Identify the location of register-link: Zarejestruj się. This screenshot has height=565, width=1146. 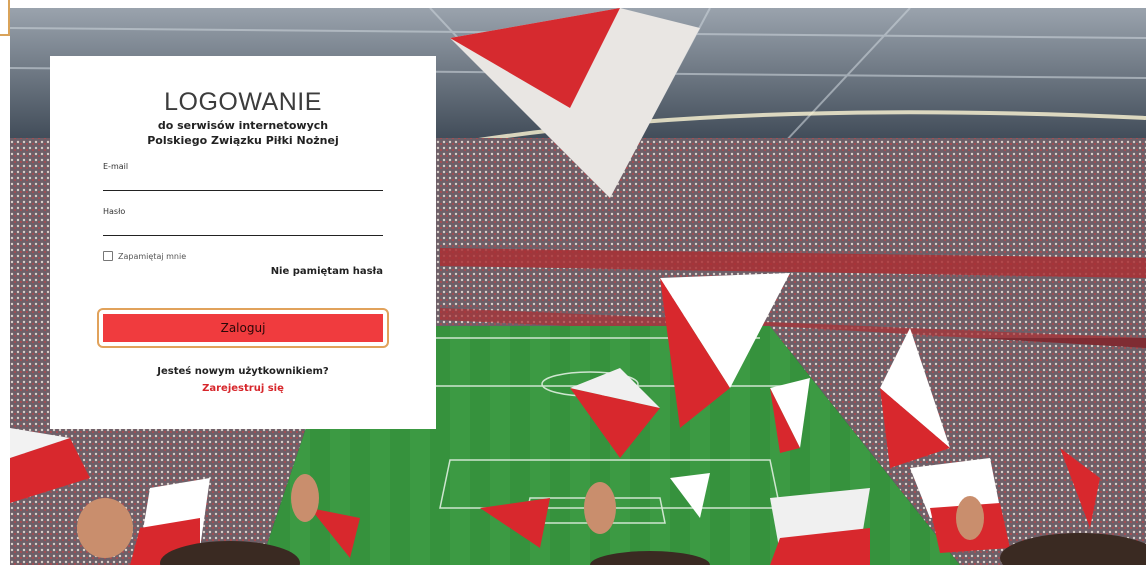
(243, 388).